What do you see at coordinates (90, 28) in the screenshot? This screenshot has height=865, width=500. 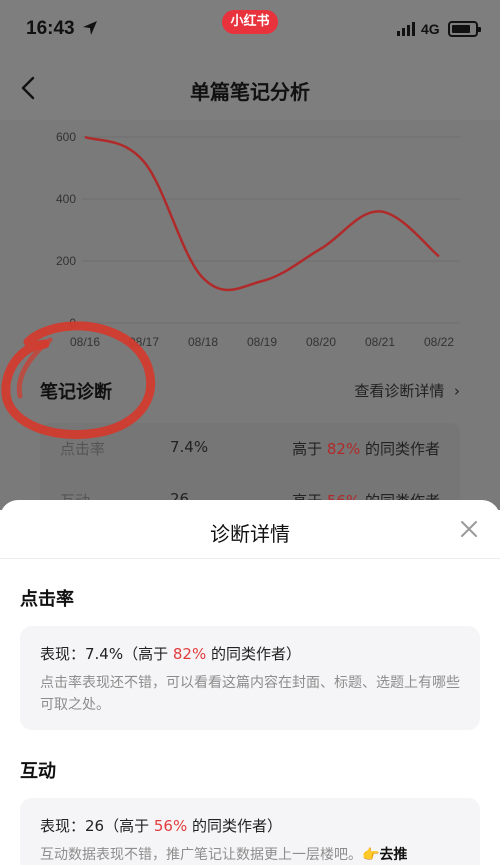 I see `location-arrow-icon` at bounding box center [90, 28].